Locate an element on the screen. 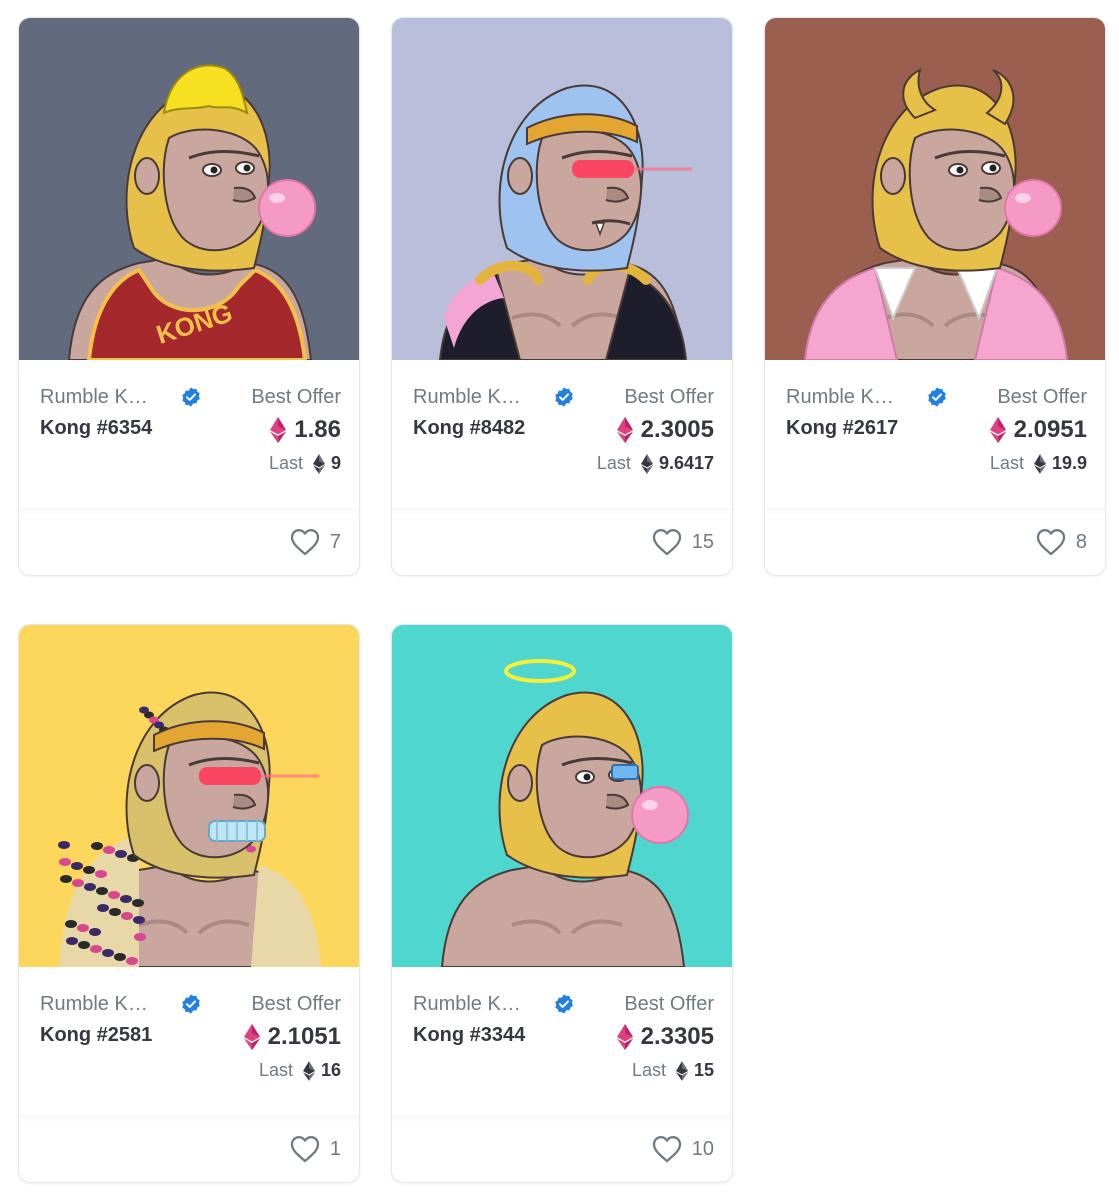  token-name: Kong #8482 is located at coordinates (469, 428).